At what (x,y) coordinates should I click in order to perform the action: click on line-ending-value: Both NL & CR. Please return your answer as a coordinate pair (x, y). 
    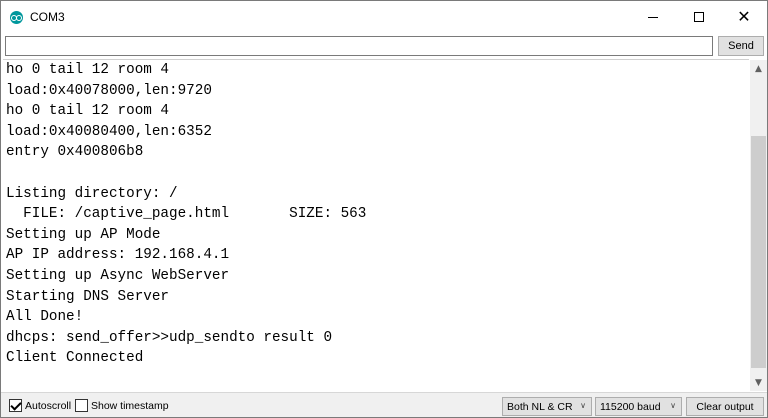
    Looking at the image, I should click on (540, 406).